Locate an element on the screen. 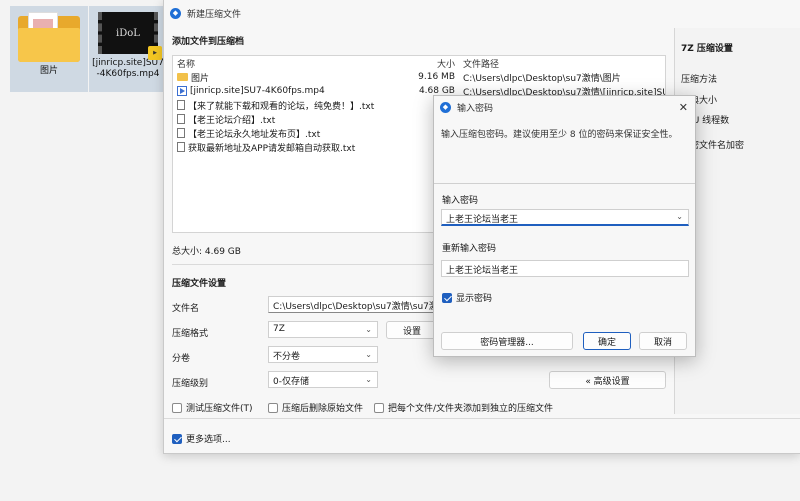 The image size is (800, 501). split-label: 分卷 is located at coordinates (181, 359).